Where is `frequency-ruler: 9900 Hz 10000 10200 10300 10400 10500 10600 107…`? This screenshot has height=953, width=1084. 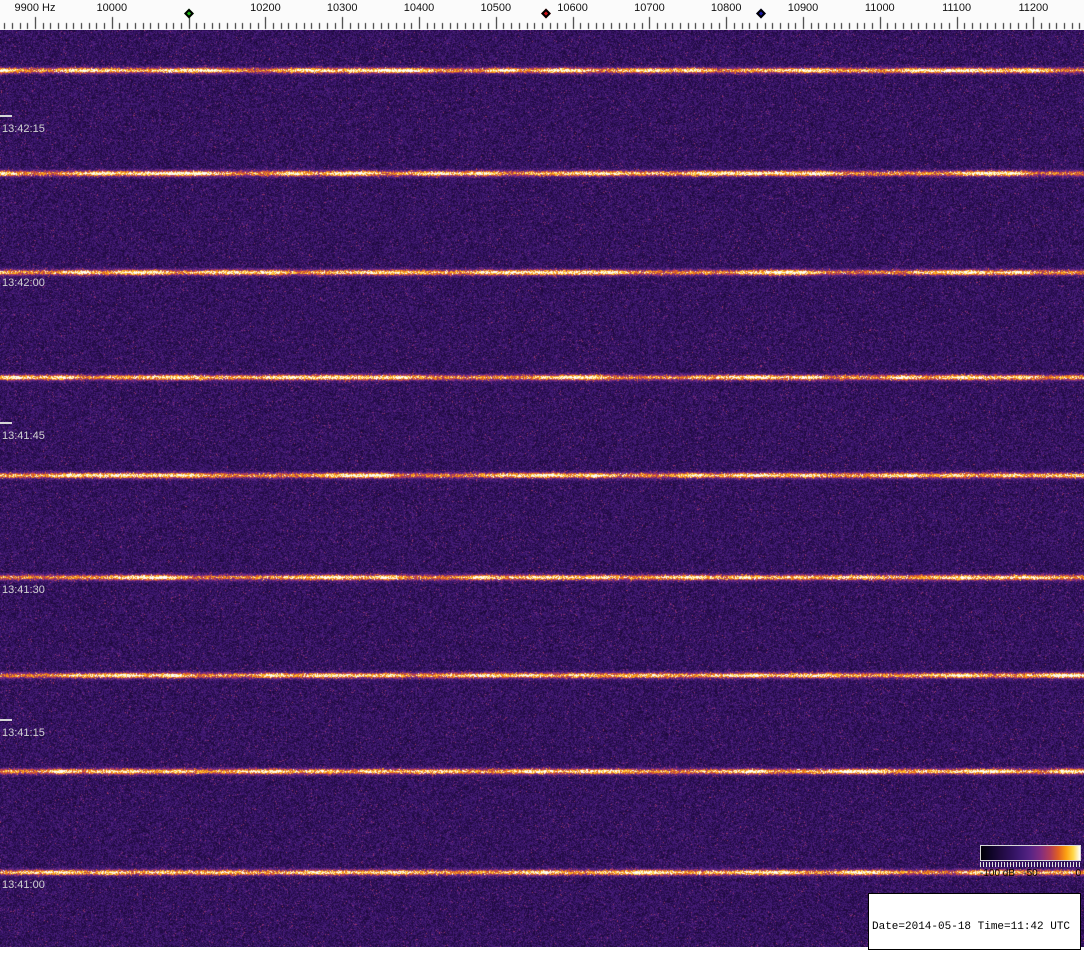
frequency-ruler: 9900 Hz 10000 10200 10300 10400 10500 10600 107… is located at coordinates (542, 15).